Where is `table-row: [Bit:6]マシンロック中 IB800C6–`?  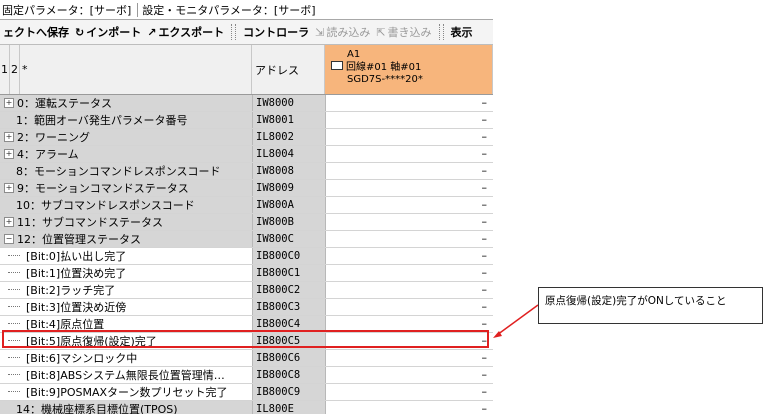
table-row: [Bit:6]マシンロック中 IB800C6– is located at coordinates (246, 358).